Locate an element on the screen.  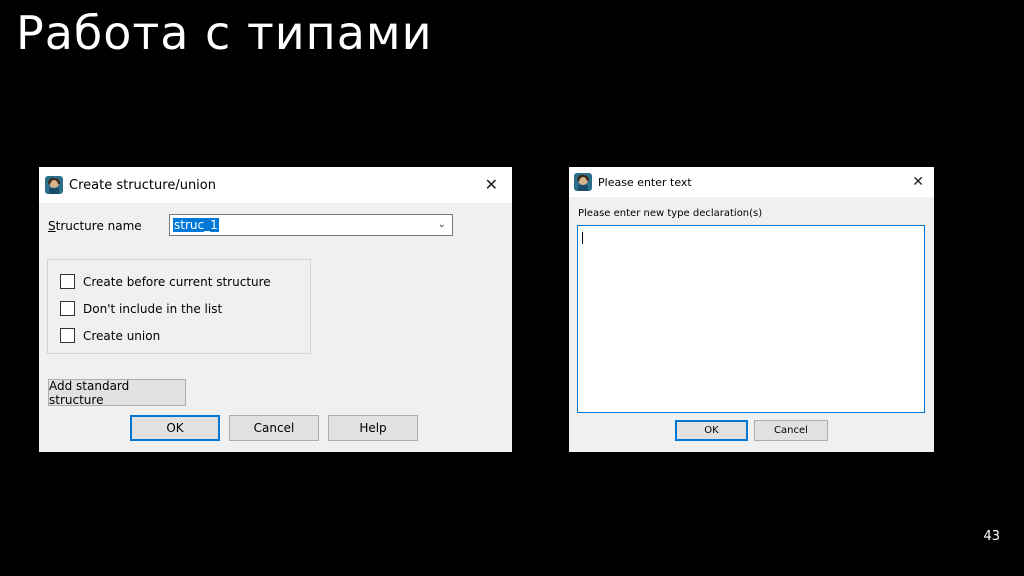
option-dont-include: Don't include in the list is located at coordinates (141, 308).